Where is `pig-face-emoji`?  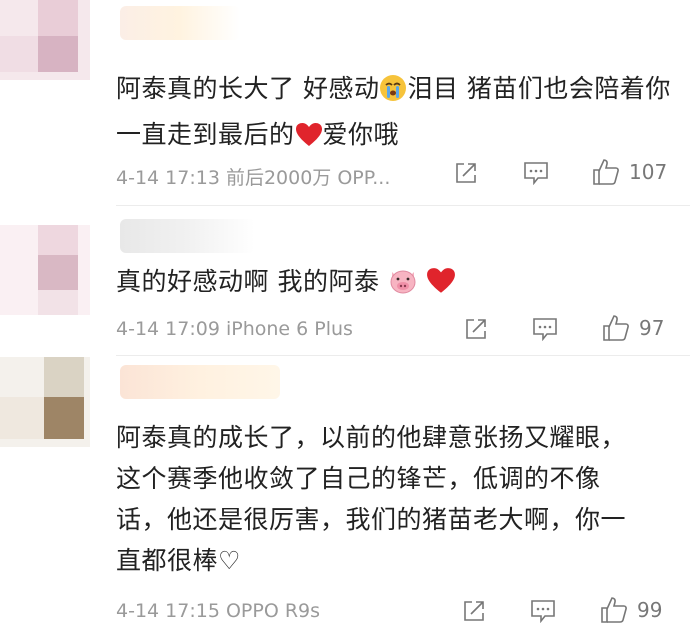 pig-face-emoji is located at coordinates (403, 286).